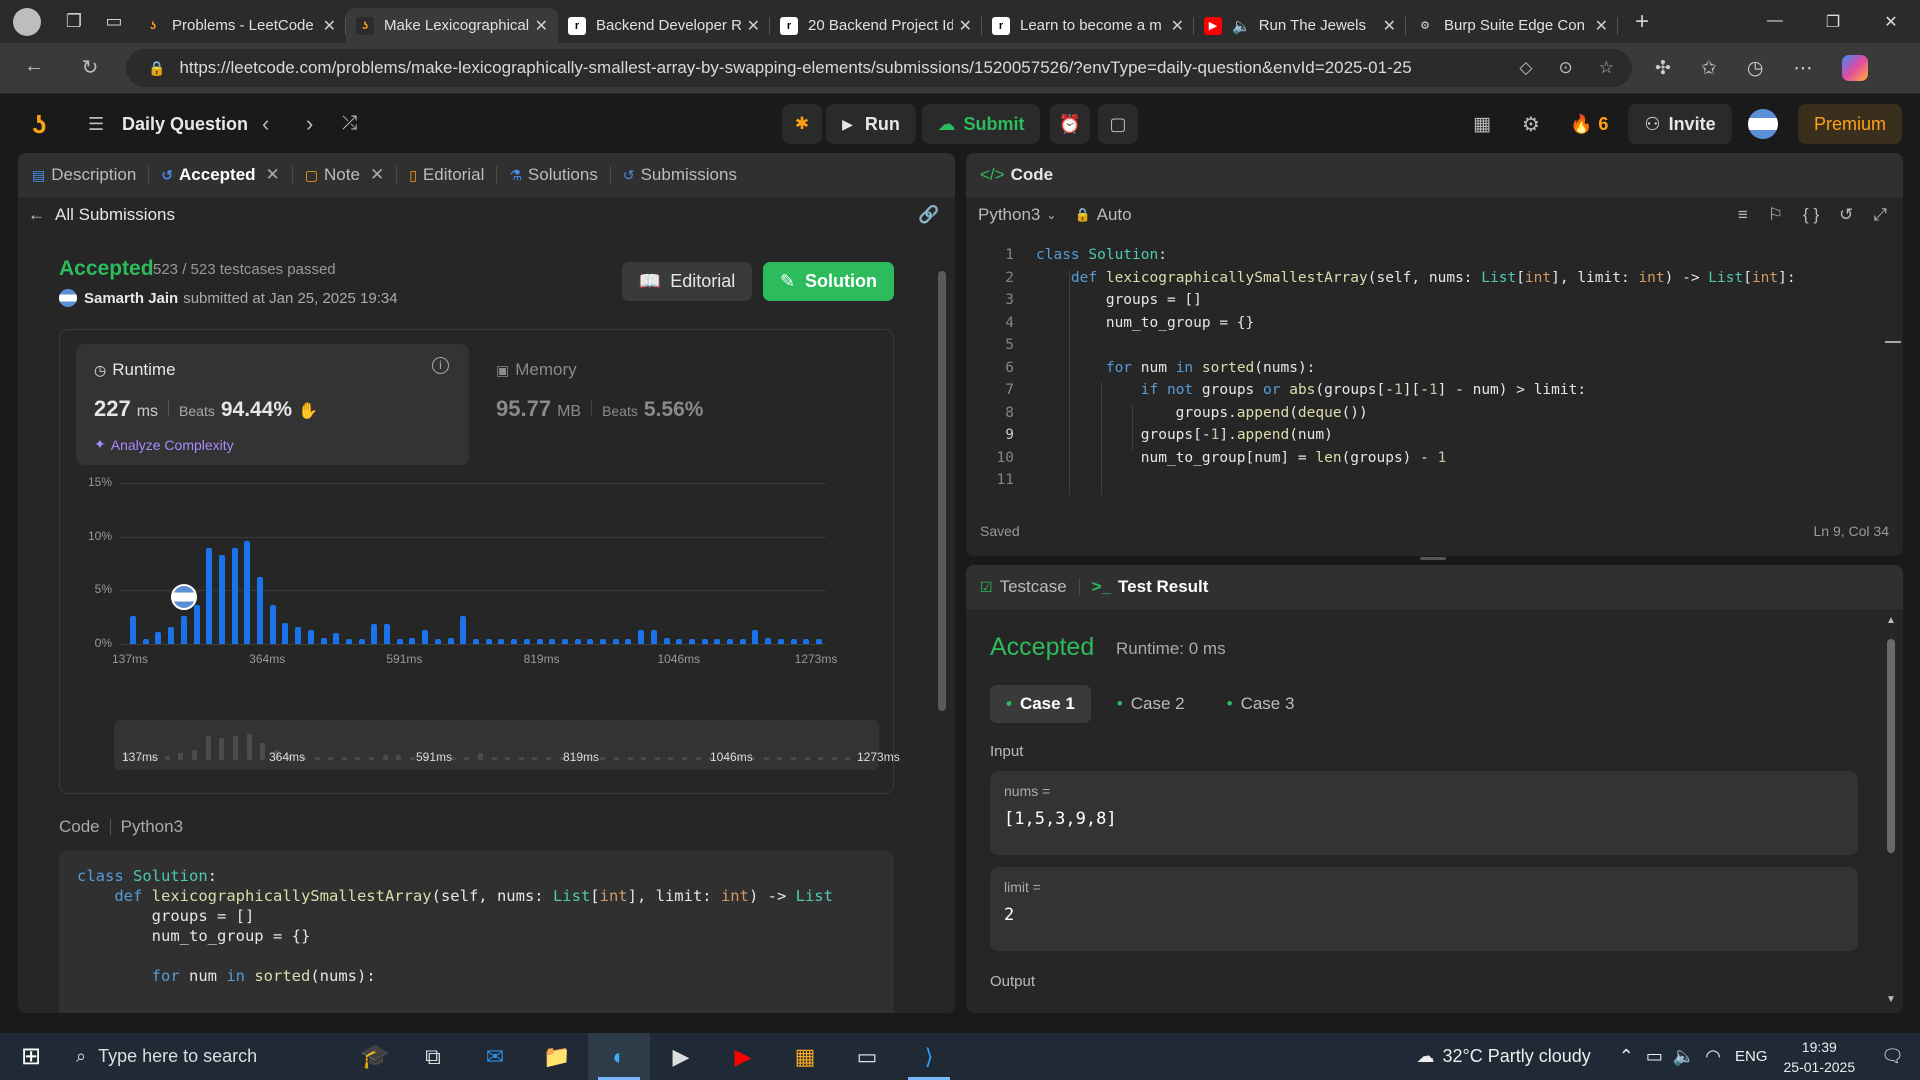 This screenshot has height=1080, width=1920. Describe the element at coordinates (1040, 704) in the screenshot. I see `case-tab-1: • Case 1` at that location.